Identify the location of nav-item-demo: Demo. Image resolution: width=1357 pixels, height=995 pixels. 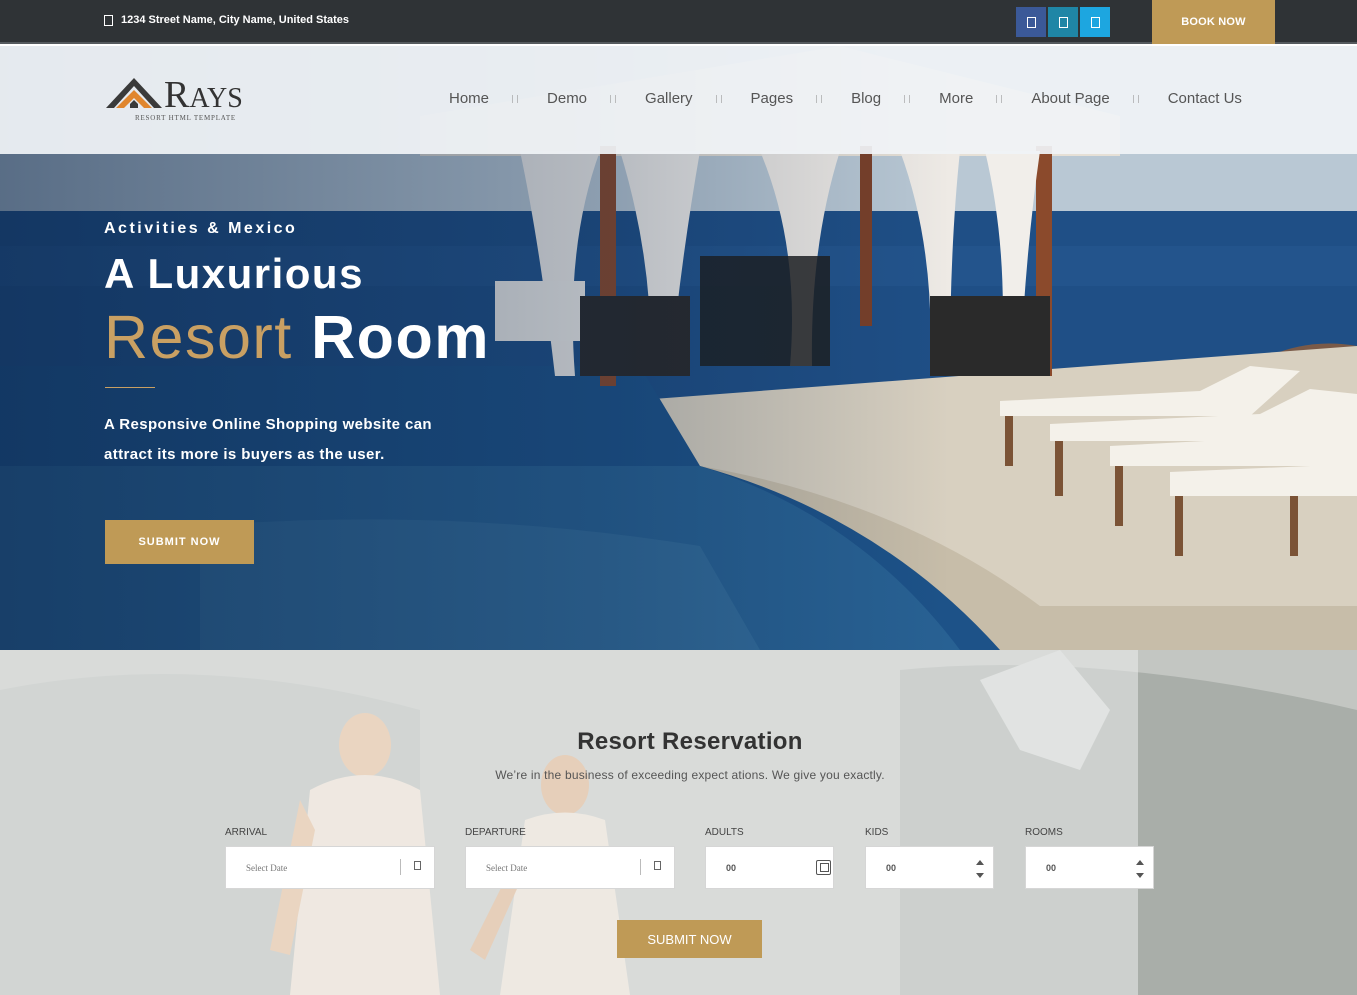
(567, 98).